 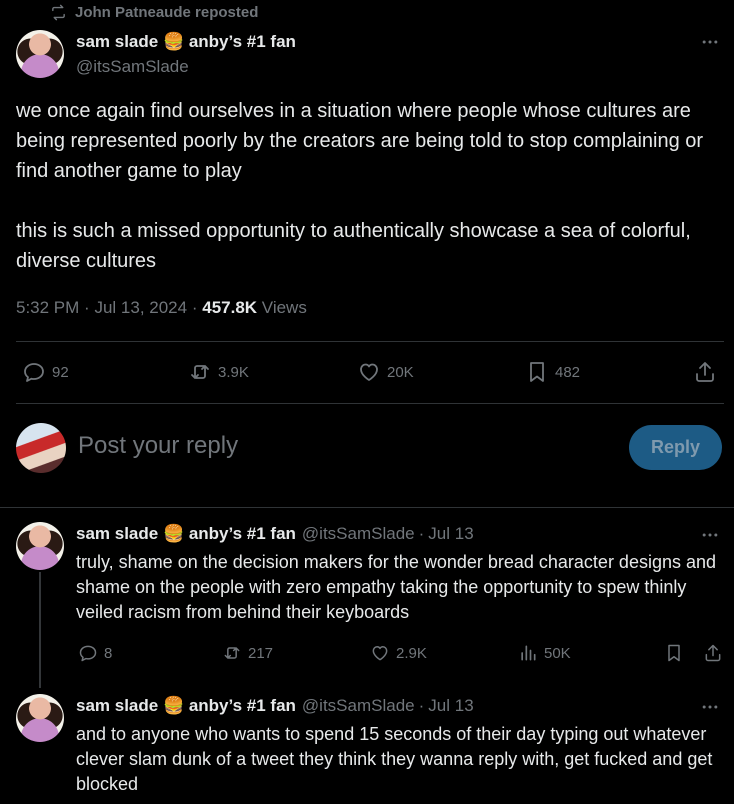 I want to click on views-button: 50K, so click(x=544, y=653).